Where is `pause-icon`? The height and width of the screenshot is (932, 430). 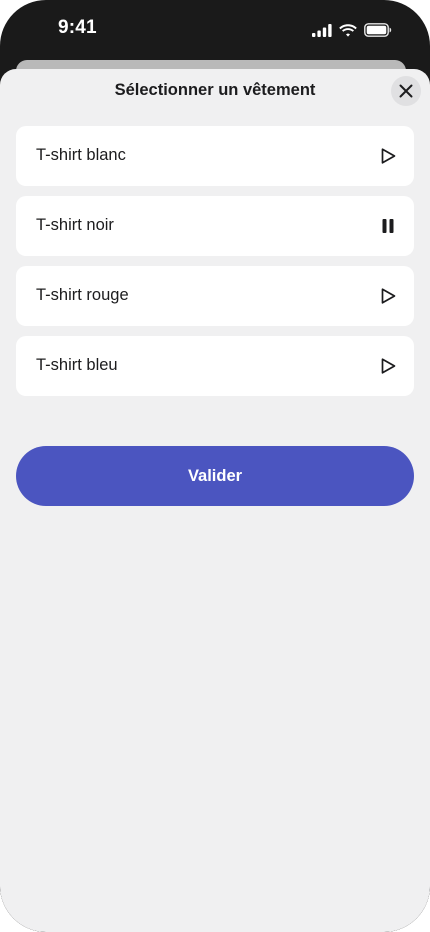
pause-icon is located at coordinates (388, 226).